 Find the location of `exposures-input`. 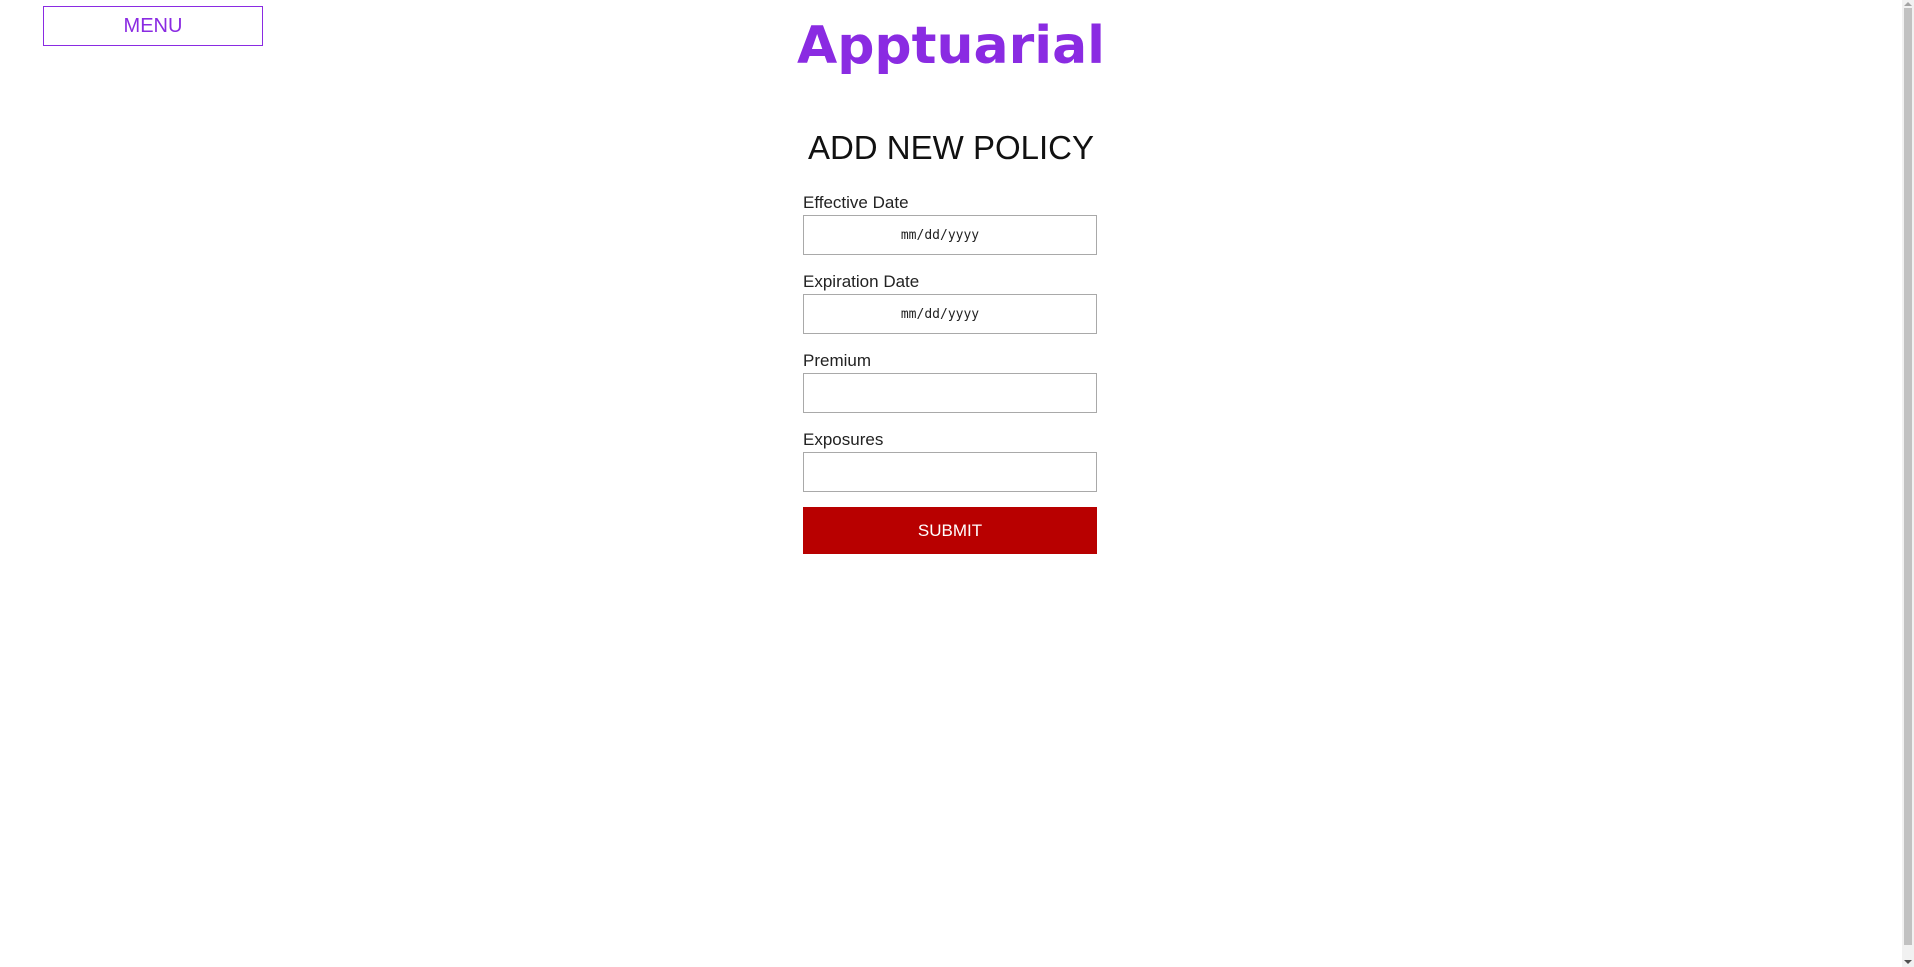

exposures-input is located at coordinates (950, 472).